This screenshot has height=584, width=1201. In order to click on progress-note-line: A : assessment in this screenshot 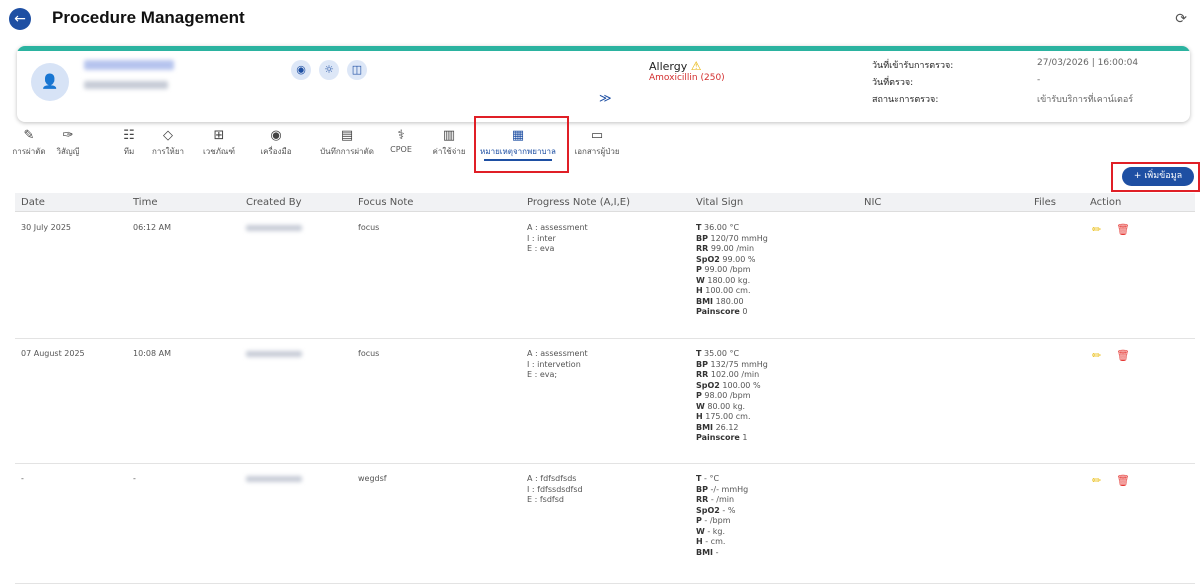, I will do `click(557, 227)`.